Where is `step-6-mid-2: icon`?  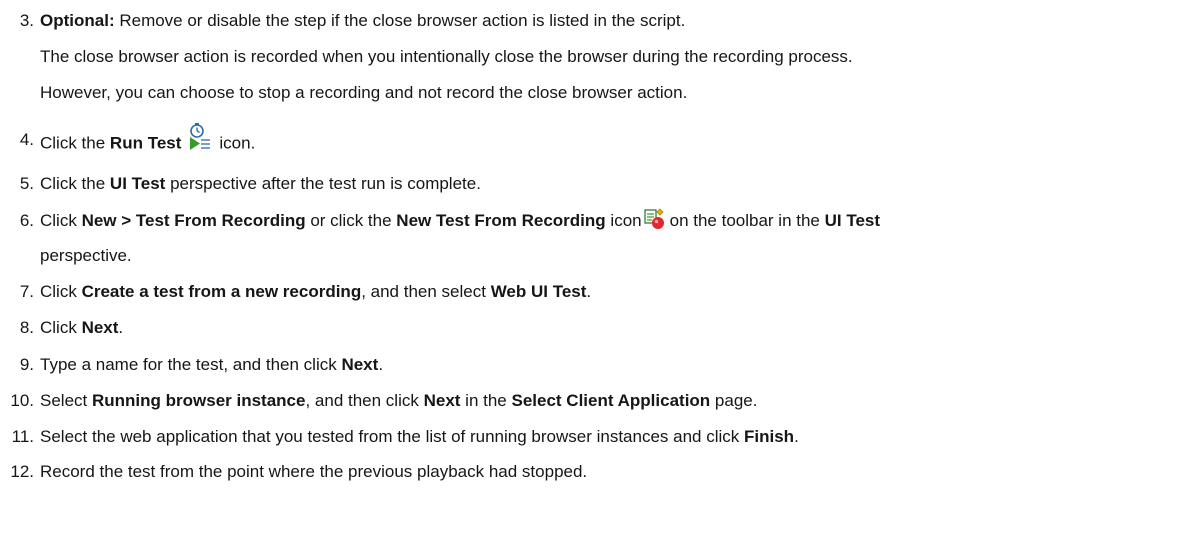
step-6-mid-2: icon is located at coordinates (623, 220).